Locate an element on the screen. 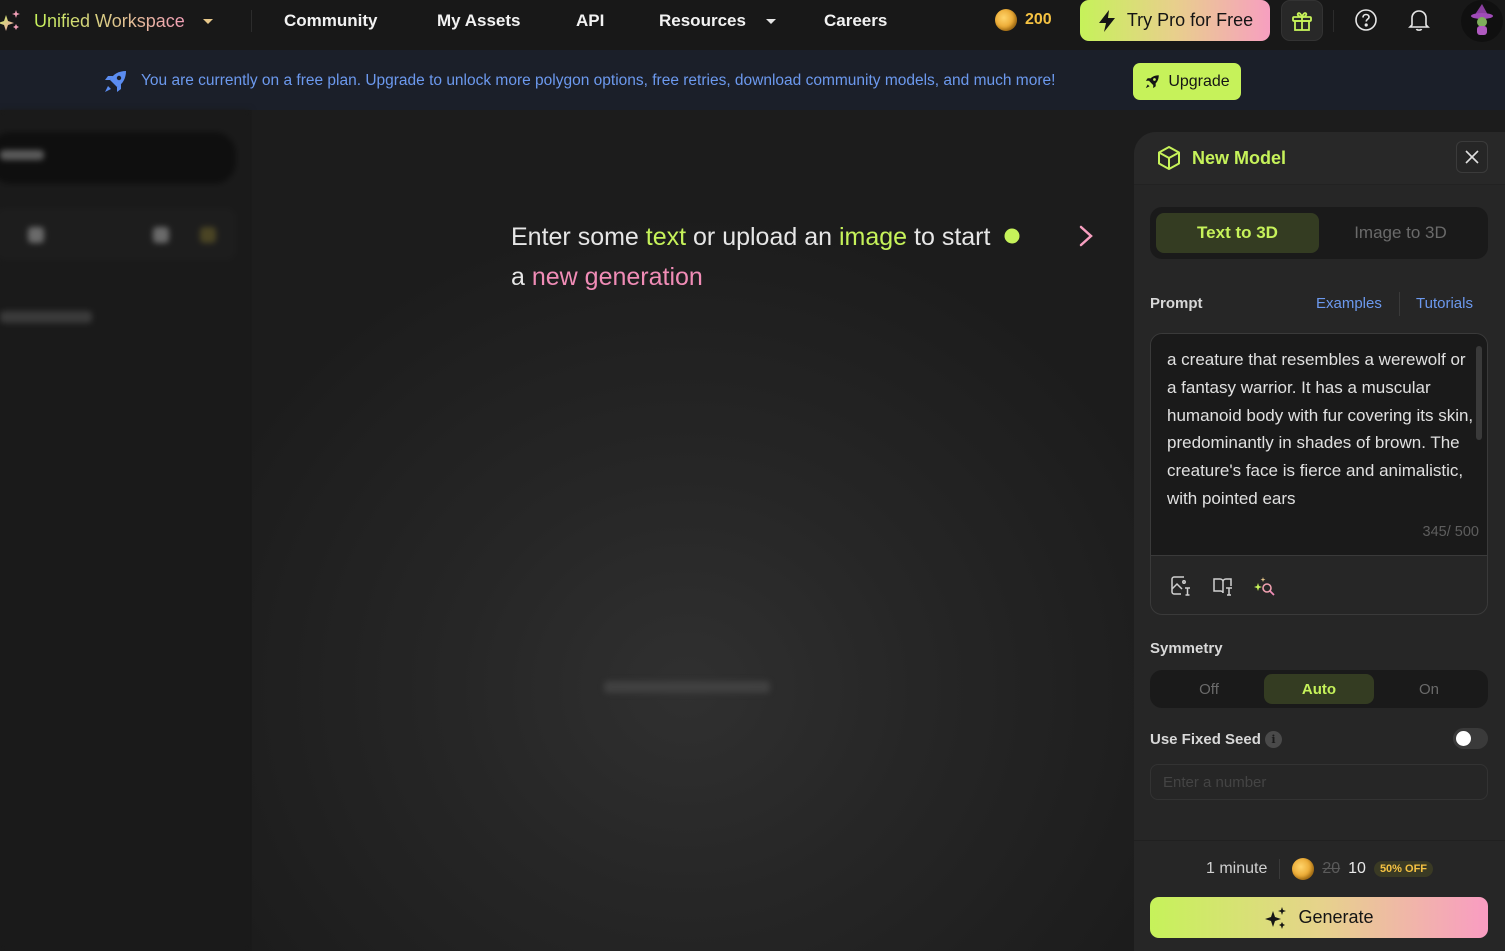  sidebar-empty-text is located at coordinates (46, 317).